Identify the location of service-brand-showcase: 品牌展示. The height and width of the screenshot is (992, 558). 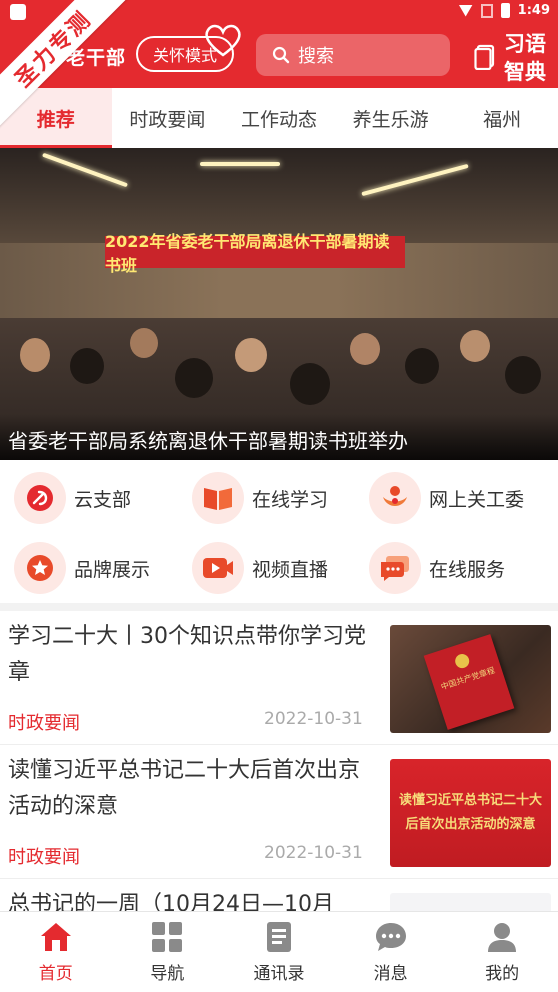
(90, 568).